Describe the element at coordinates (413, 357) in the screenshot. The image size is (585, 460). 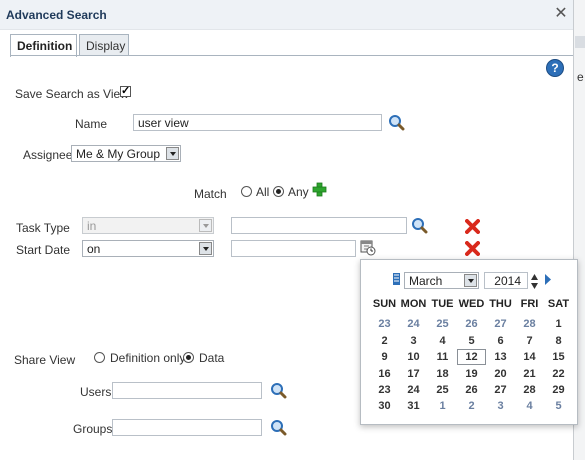
I see `calendar-day: 10` at that location.